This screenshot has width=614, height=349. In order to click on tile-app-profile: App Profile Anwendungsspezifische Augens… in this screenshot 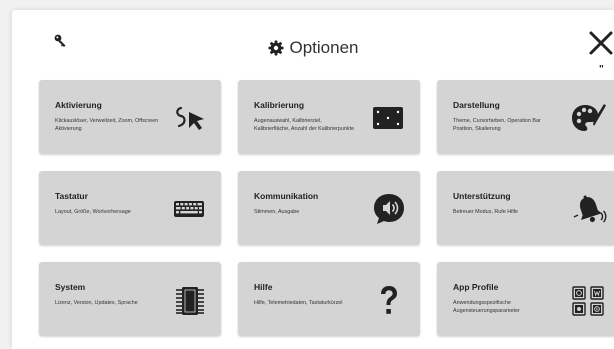, I will do `click(525, 299)`.